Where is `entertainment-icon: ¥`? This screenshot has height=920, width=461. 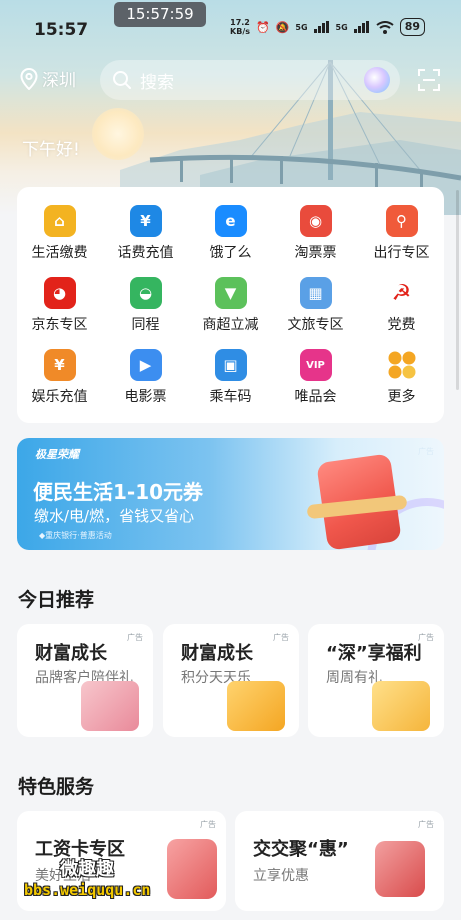 entertainment-icon: ¥ is located at coordinates (59, 365).